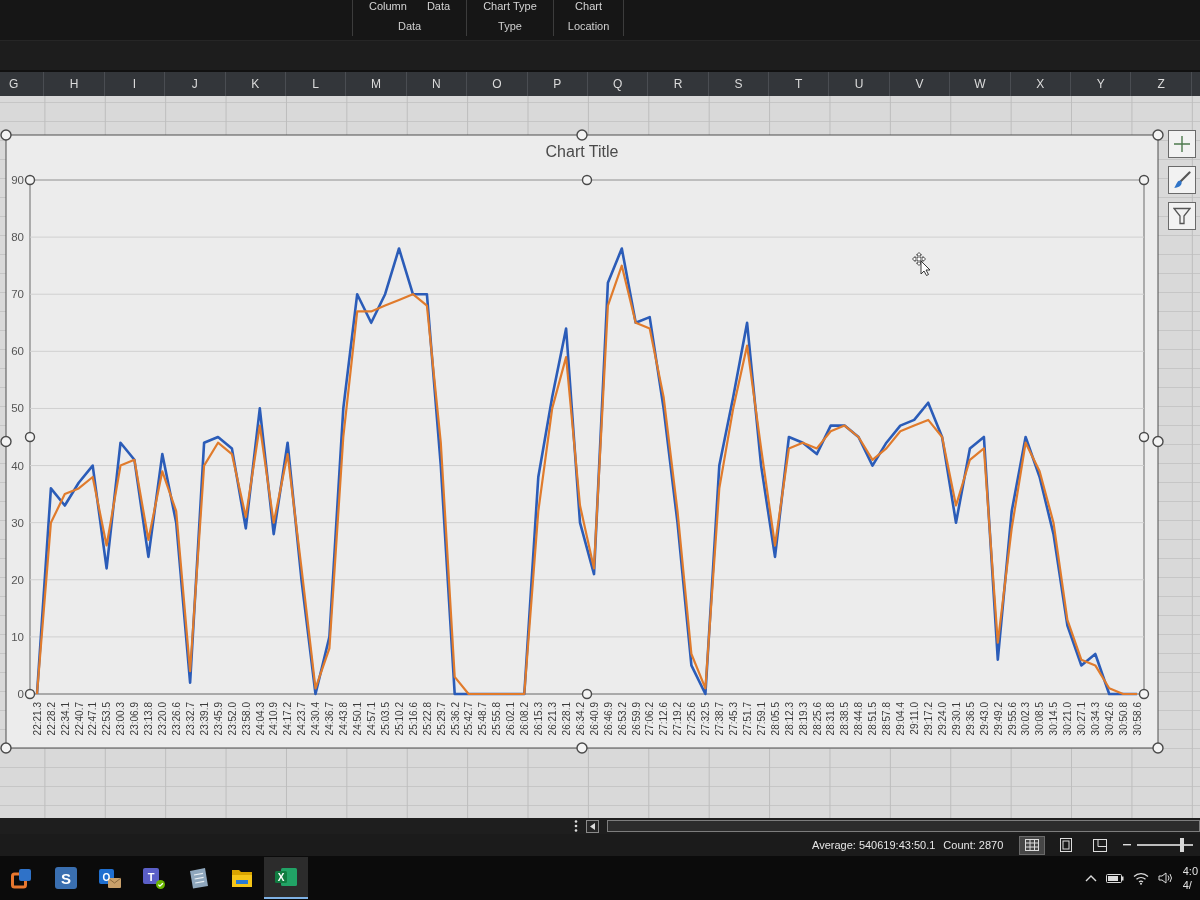 Image resolution: width=1200 pixels, height=900 pixels. I want to click on chart-styles-button, so click(1182, 180).